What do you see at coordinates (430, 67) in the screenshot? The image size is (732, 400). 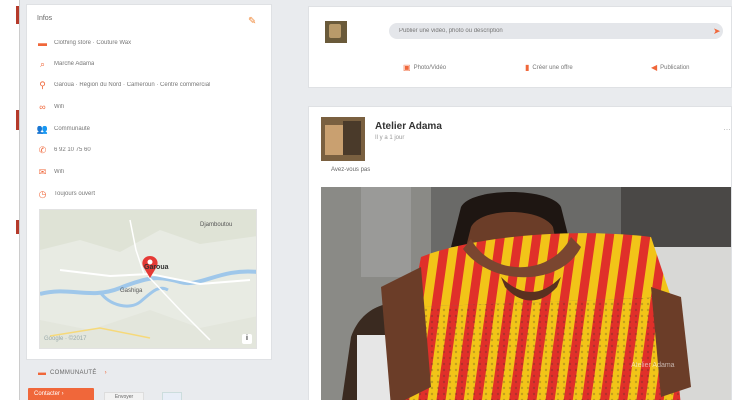 I see `action-label: Photo/Vidéo` at bounding box center [430, 67].